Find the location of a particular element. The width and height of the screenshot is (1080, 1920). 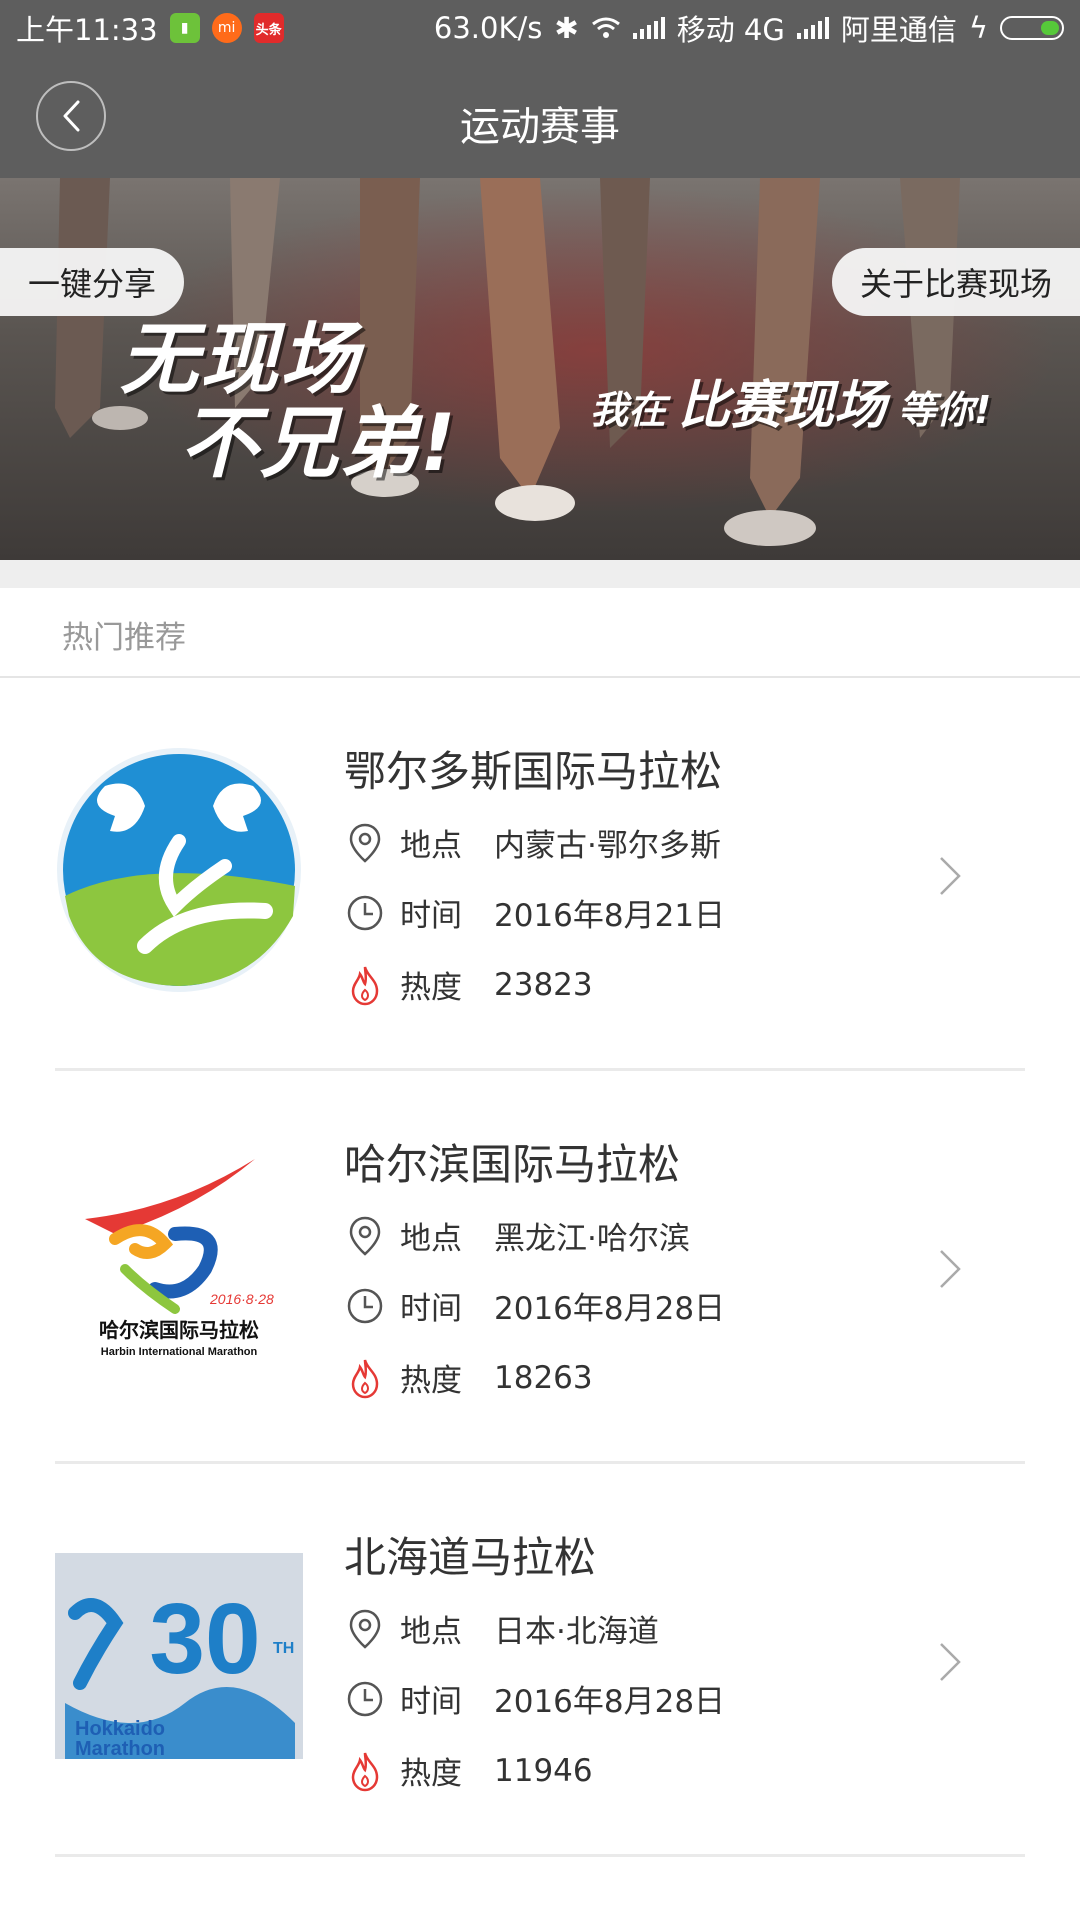

net-speed: 63.0K/s is located at coordinates (488, 28).